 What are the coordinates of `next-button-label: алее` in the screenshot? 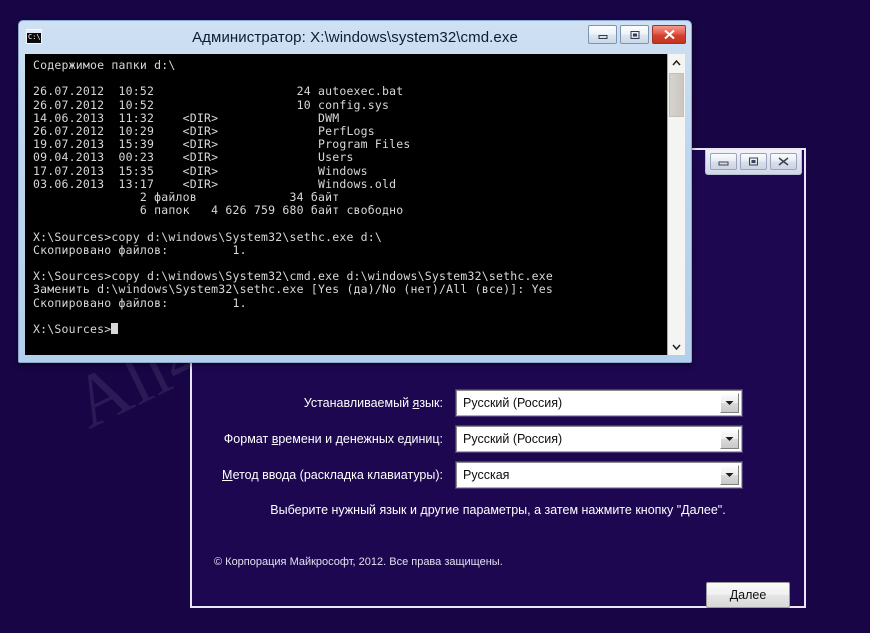 It's located at (752, 595).